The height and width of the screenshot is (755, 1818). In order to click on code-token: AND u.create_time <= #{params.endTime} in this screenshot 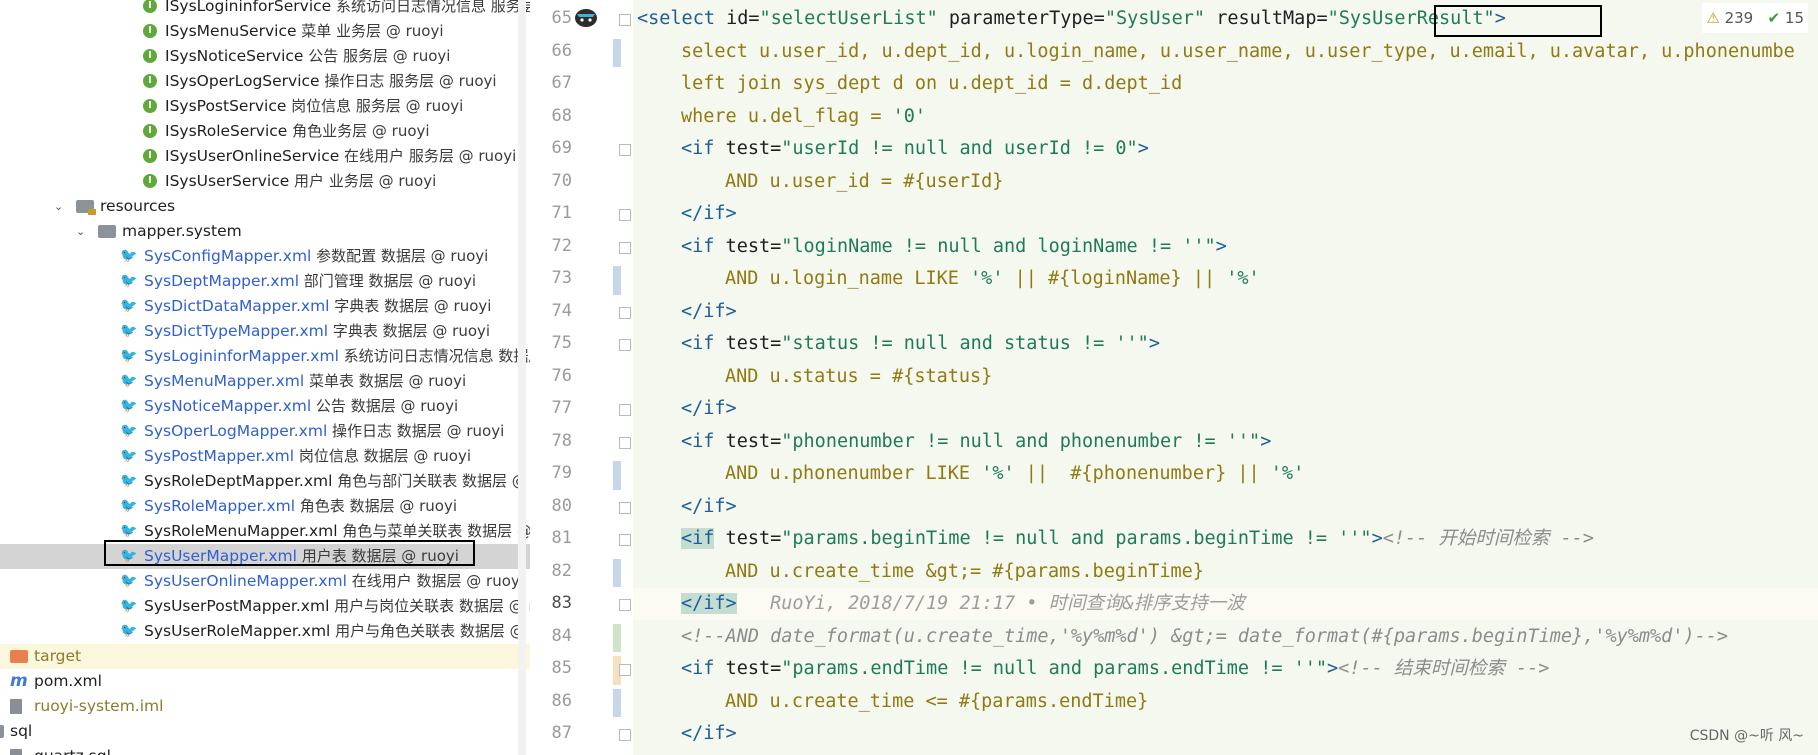, I will do `click(937, 701)`.